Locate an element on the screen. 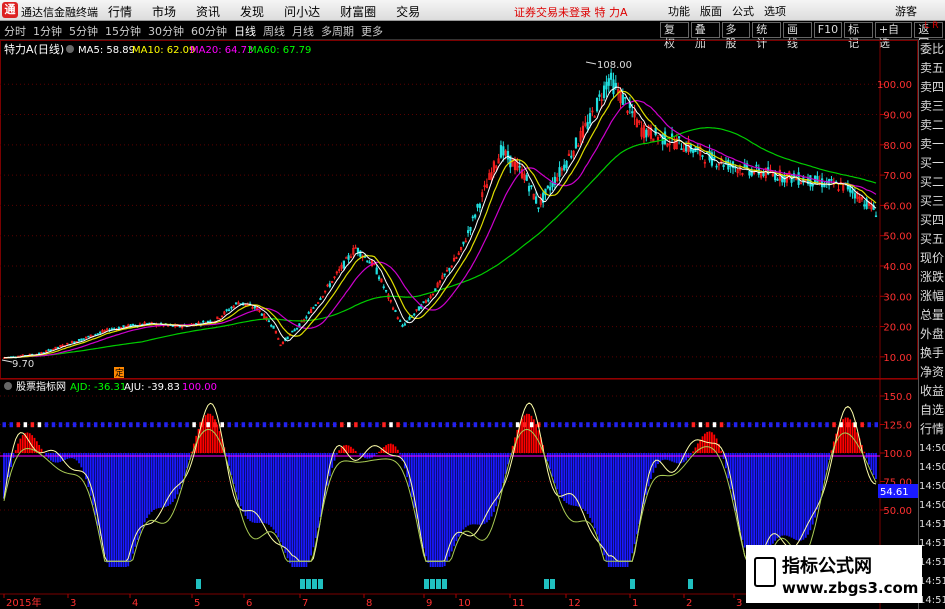 The image size is (945, 609). f10-button: F10 is located at coordinates (828, 30).